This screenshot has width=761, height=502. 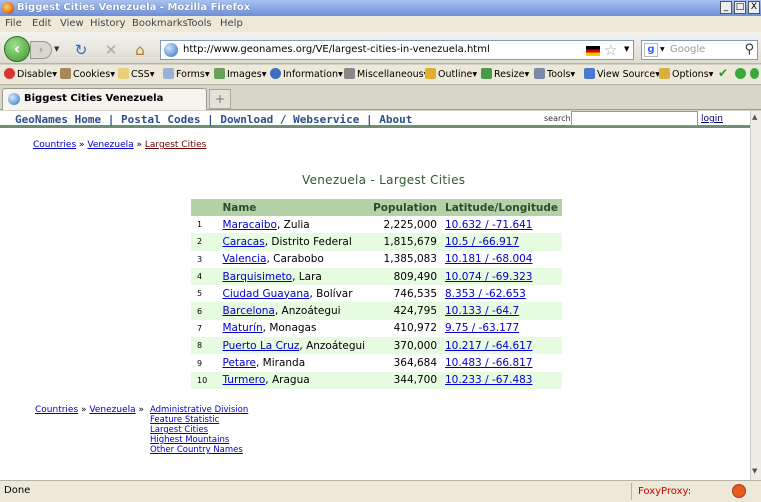 What do you see at coordinates (679, 491) in the screenshot?
I see `foxyproxy-status: FoxyProxy: Disabled` at bounding box center [679, 491].